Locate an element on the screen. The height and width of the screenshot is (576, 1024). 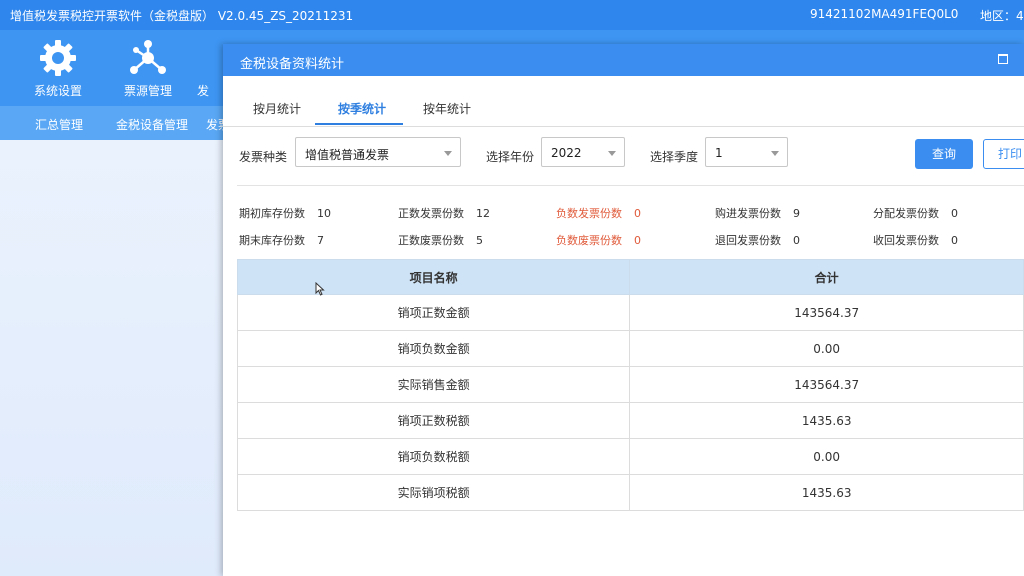
subnav-device-management: 金税设备管理 is located at coordinates (152, 124).